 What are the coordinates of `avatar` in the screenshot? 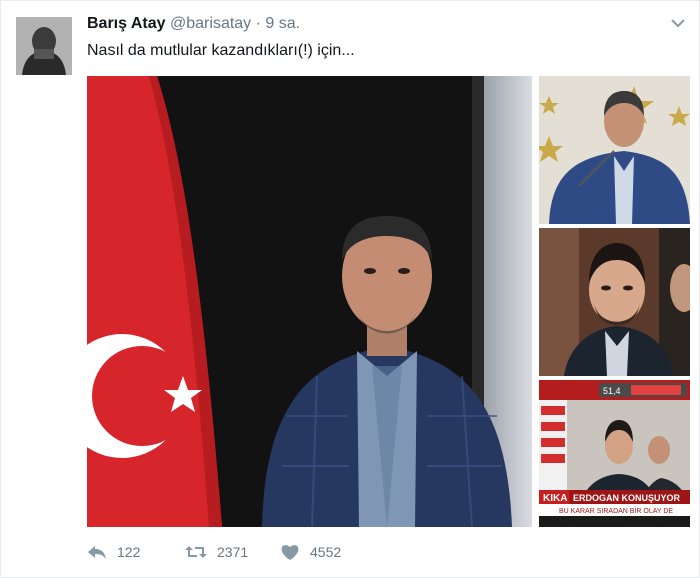 It's located at (44, 46).